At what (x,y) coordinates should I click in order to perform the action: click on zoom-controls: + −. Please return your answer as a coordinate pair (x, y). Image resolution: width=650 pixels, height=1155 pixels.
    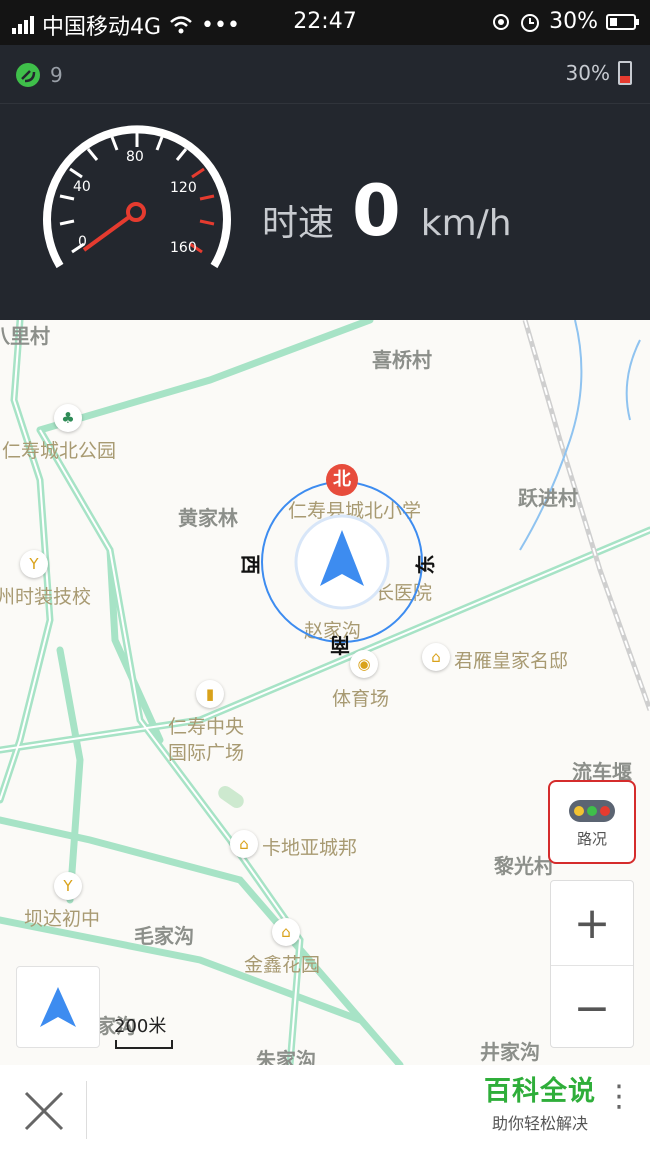
    Looking at the image, I should click on (592, 964).